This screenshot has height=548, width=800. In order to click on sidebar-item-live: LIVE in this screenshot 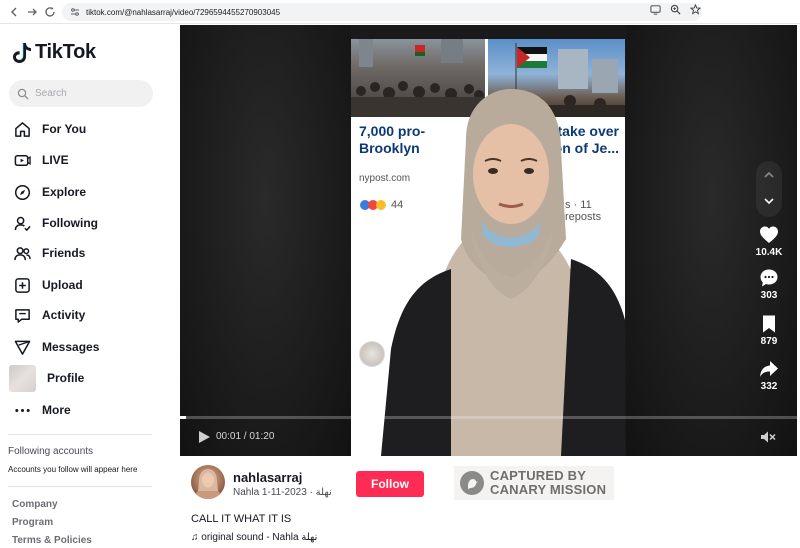, I will do `click(41, 160)`.